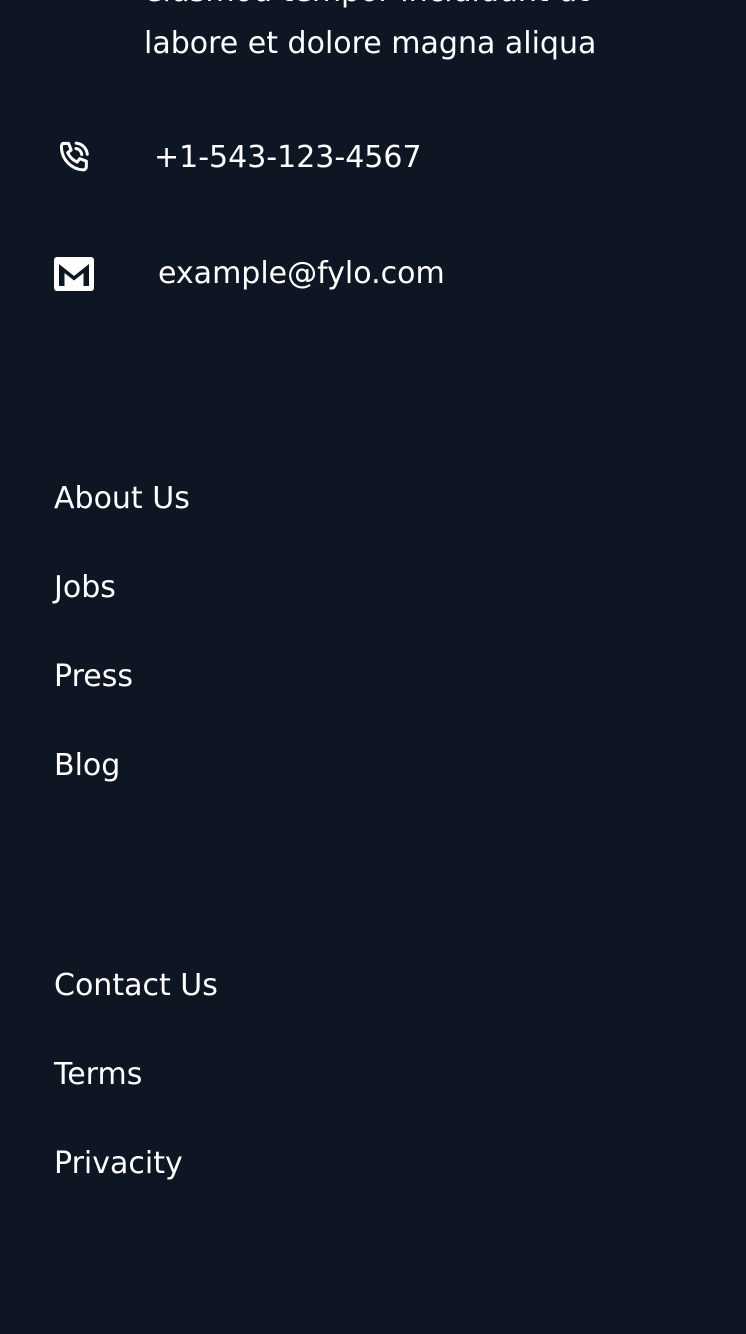  What do you see at coordinates (122, 588) in the screenshot?
I see `link-jobs: Jobs` at bounding box center [122, 588].